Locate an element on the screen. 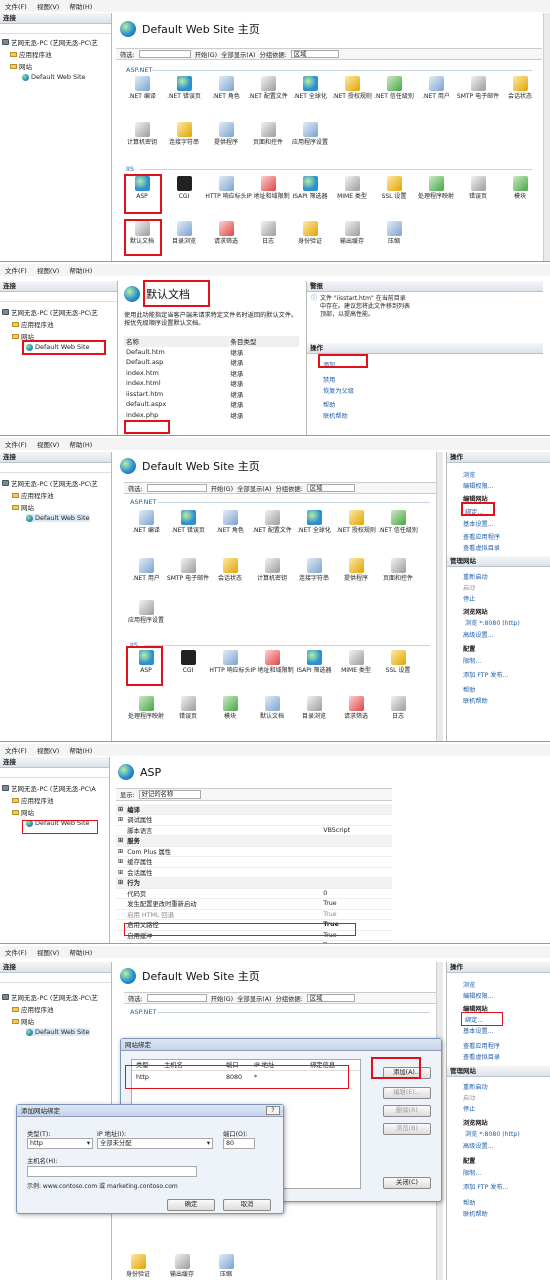 The height and width of the screenshot is (1280, 550). iis-feature-0: ASP is located at coordinates (142, 188).